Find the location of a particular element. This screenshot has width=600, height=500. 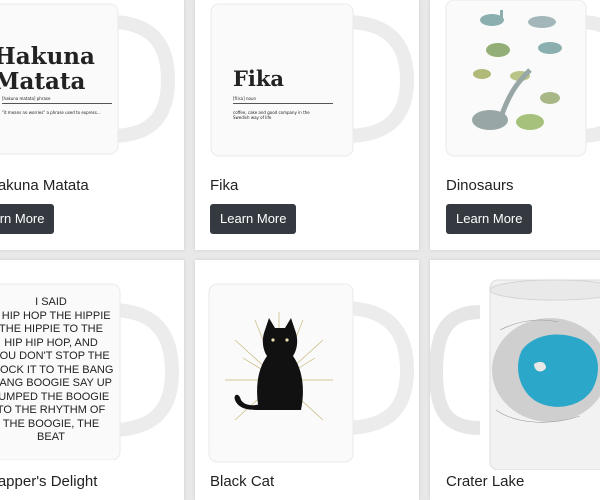

product-title: Crater Lake is located at coordinates (485, 481).